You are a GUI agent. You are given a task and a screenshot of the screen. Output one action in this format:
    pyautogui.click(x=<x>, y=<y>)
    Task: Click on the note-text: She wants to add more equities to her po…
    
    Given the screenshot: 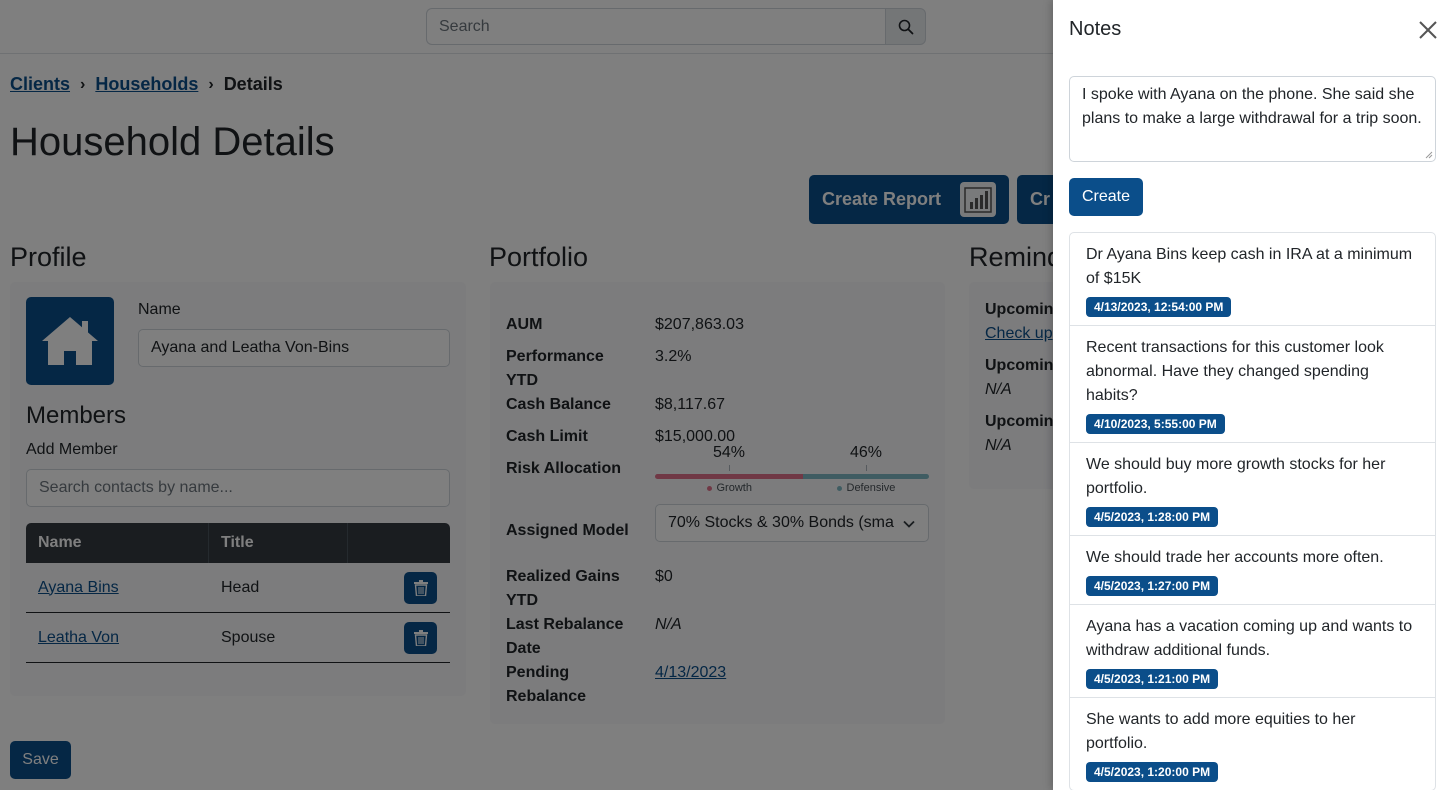 What is the action you would take?
    pyautogui.click(x=1221, y=731)
    